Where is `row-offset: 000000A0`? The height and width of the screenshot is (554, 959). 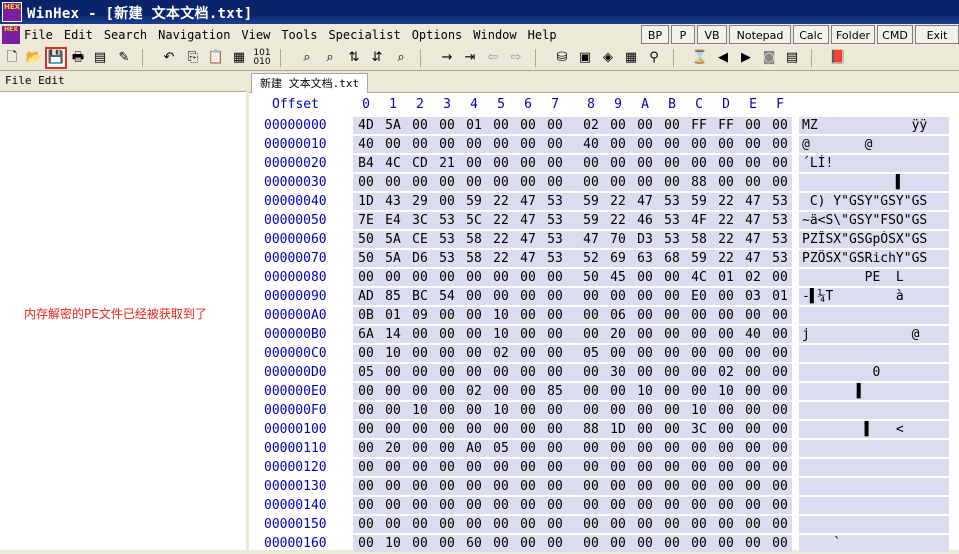
row-offset: 000000A0 is located at coordinates (295, 315).